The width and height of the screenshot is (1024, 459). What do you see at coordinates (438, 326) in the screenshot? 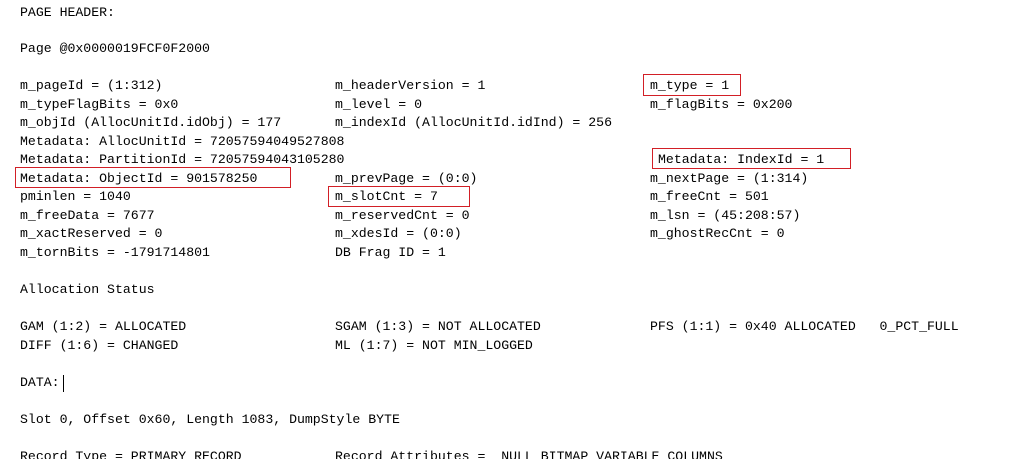
I see `alloc-sgam: SGAM (1:3) = NOT ALLOCATED` at bounding box center [438, 326].